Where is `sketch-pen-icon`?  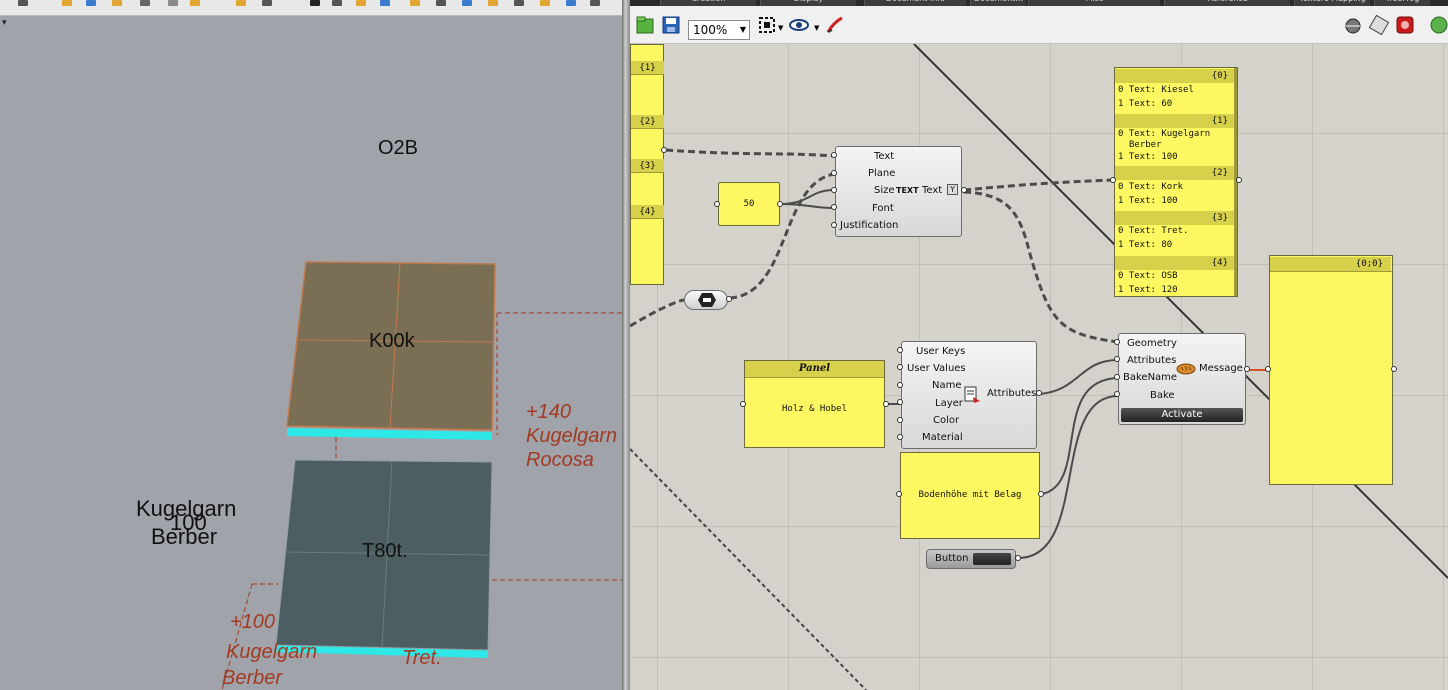
sketch-pen-icon is located at coordinates (835, 25).